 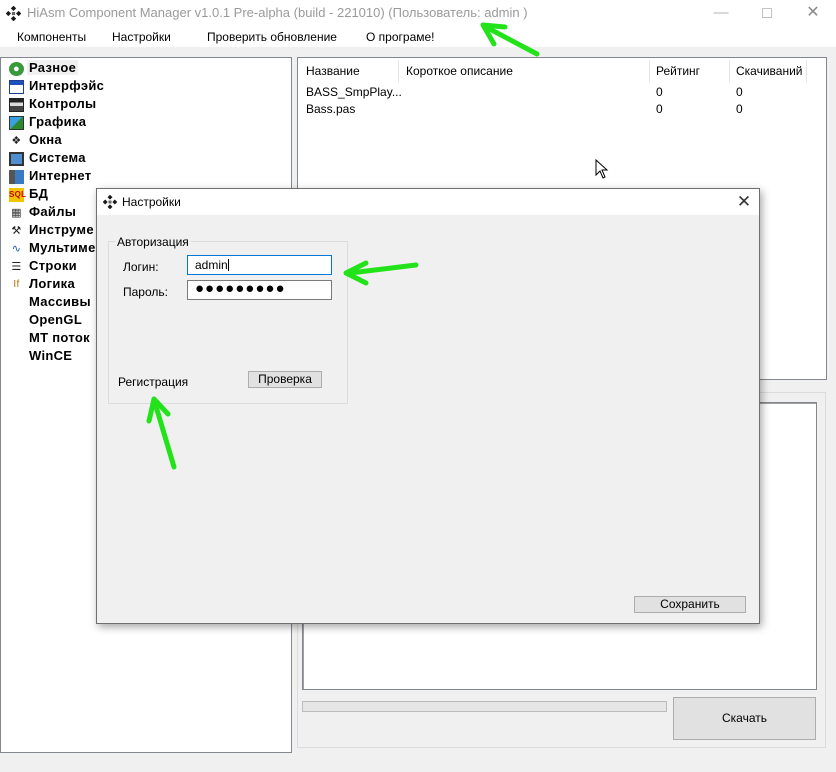 What do you see at coordinates (145, 292) in the screenshot?
I see `password-label: Пароль:` at bounding box center [145, 292].